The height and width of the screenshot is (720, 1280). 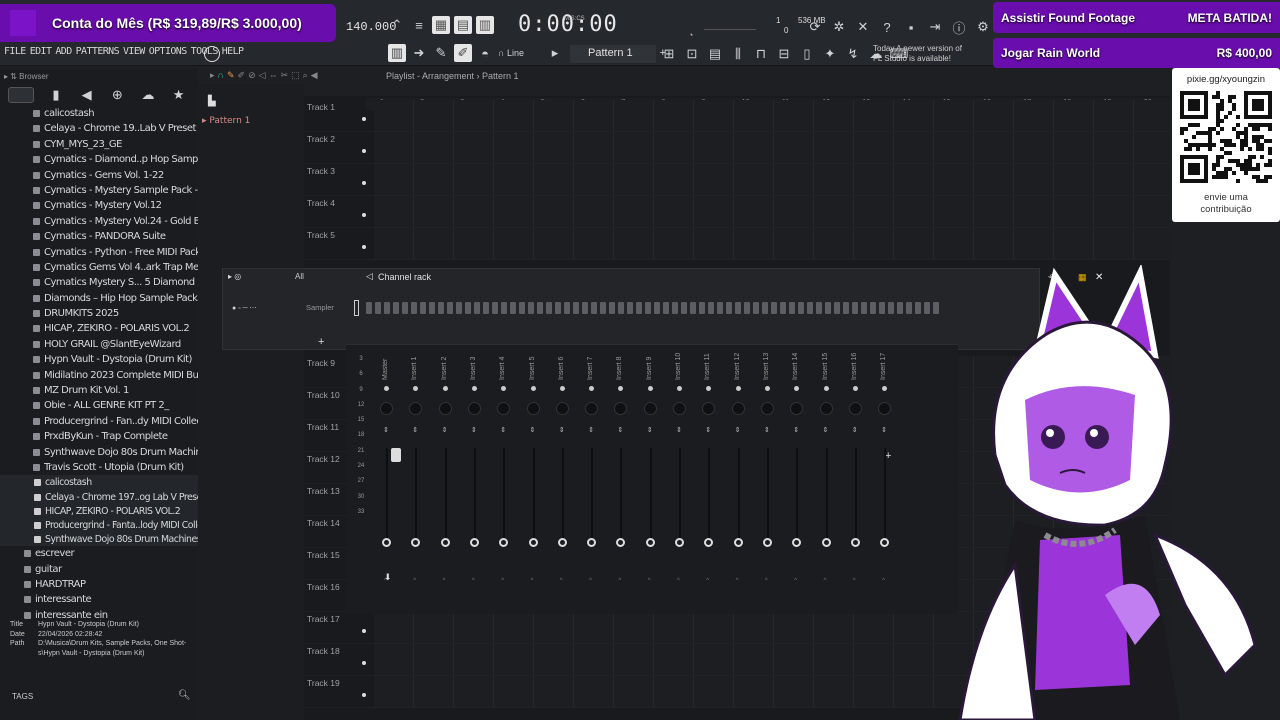 I want to click on browser-folder: Midilatino 2023 Complete MIDI Bundle, so click(x=99, y=375).